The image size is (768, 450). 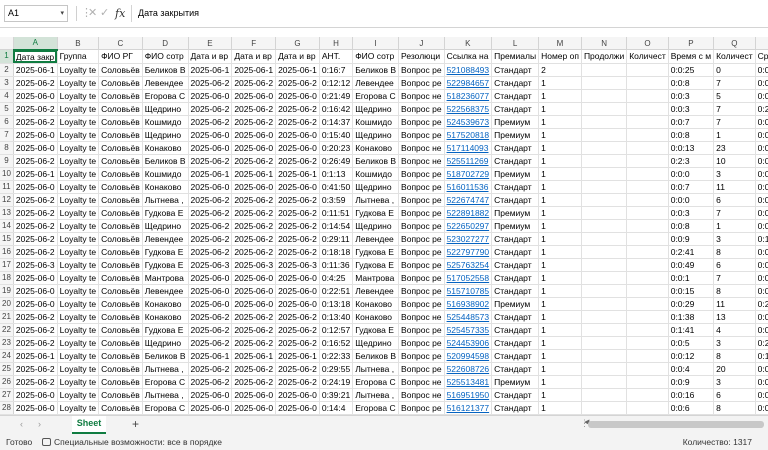 What do you see at coordinates (336, 213) in the screenshot?
I see `cell: 0:11:51` at bounding box center [336, 213].